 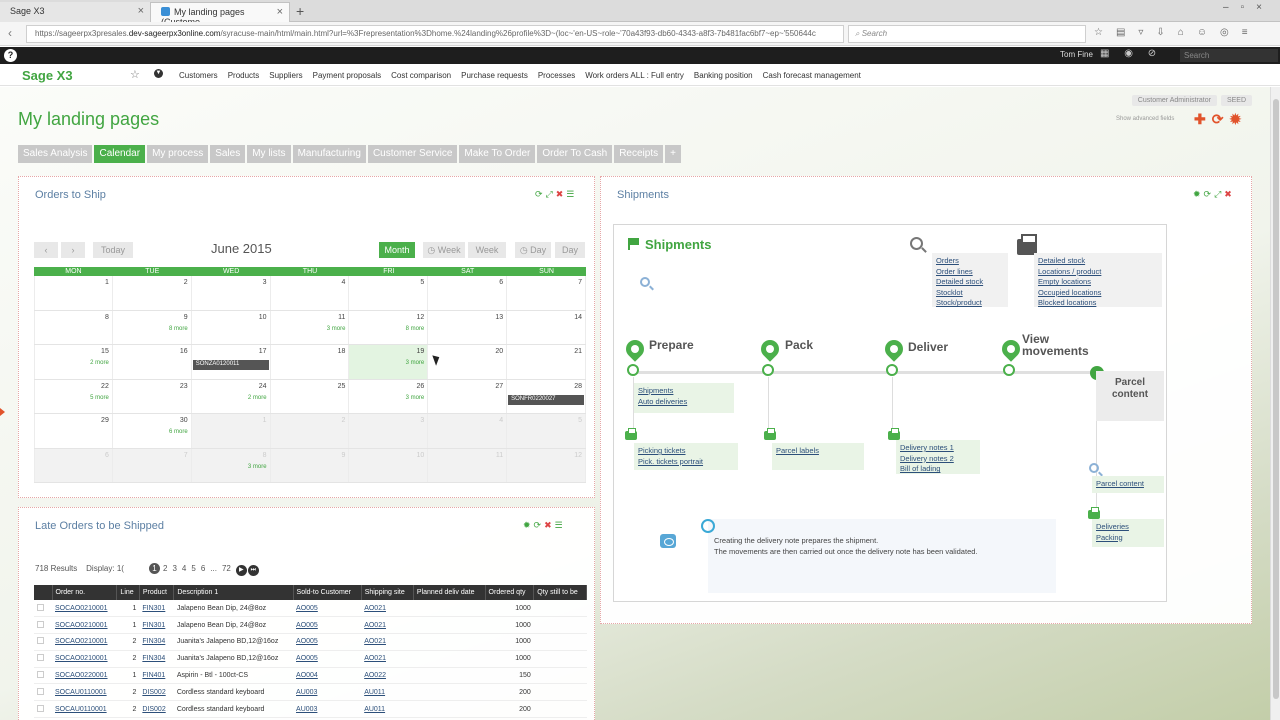 I want to click on page-link: 6, so click(x=203, y=568).